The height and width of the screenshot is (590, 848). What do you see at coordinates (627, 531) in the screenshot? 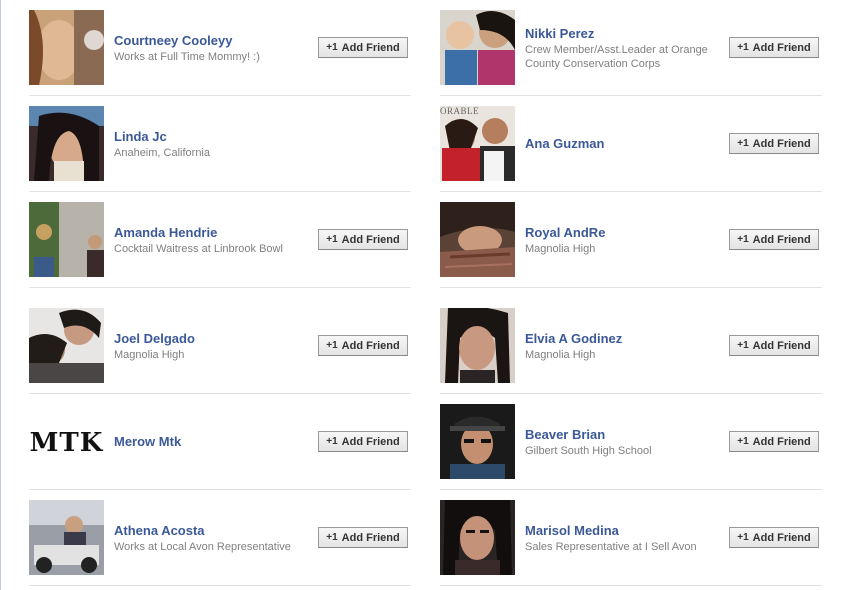
I see `friend-name-link: Marisol Medina` at bounding box center [627, 531].